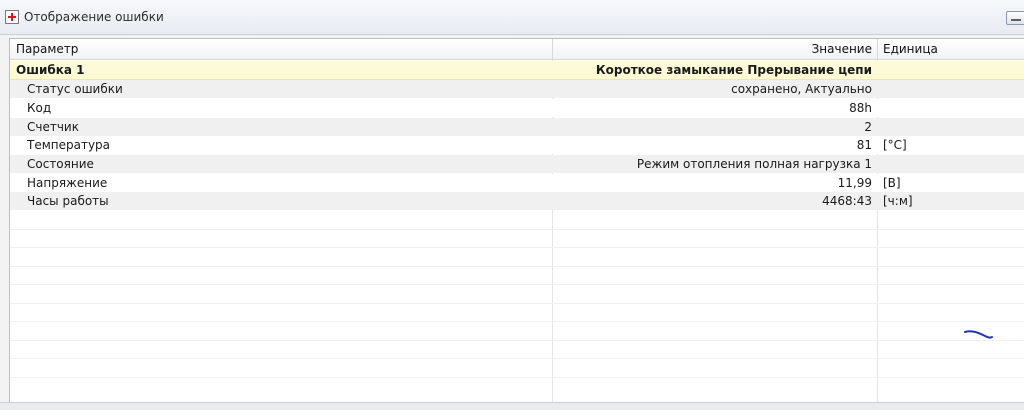 This screenshot has height=410, width=1024. I want to click on minimize-button, so click(1015, 18).